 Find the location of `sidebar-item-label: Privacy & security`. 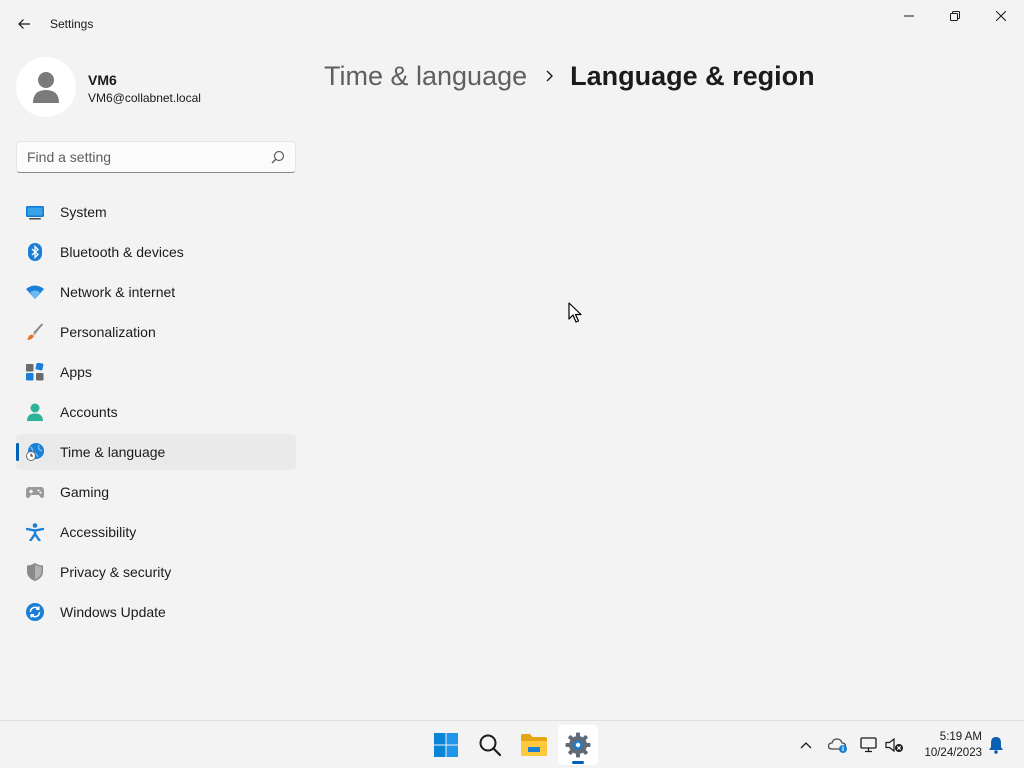

sidebar-item-label: Privacy & security is located at coordinates (116, 572).